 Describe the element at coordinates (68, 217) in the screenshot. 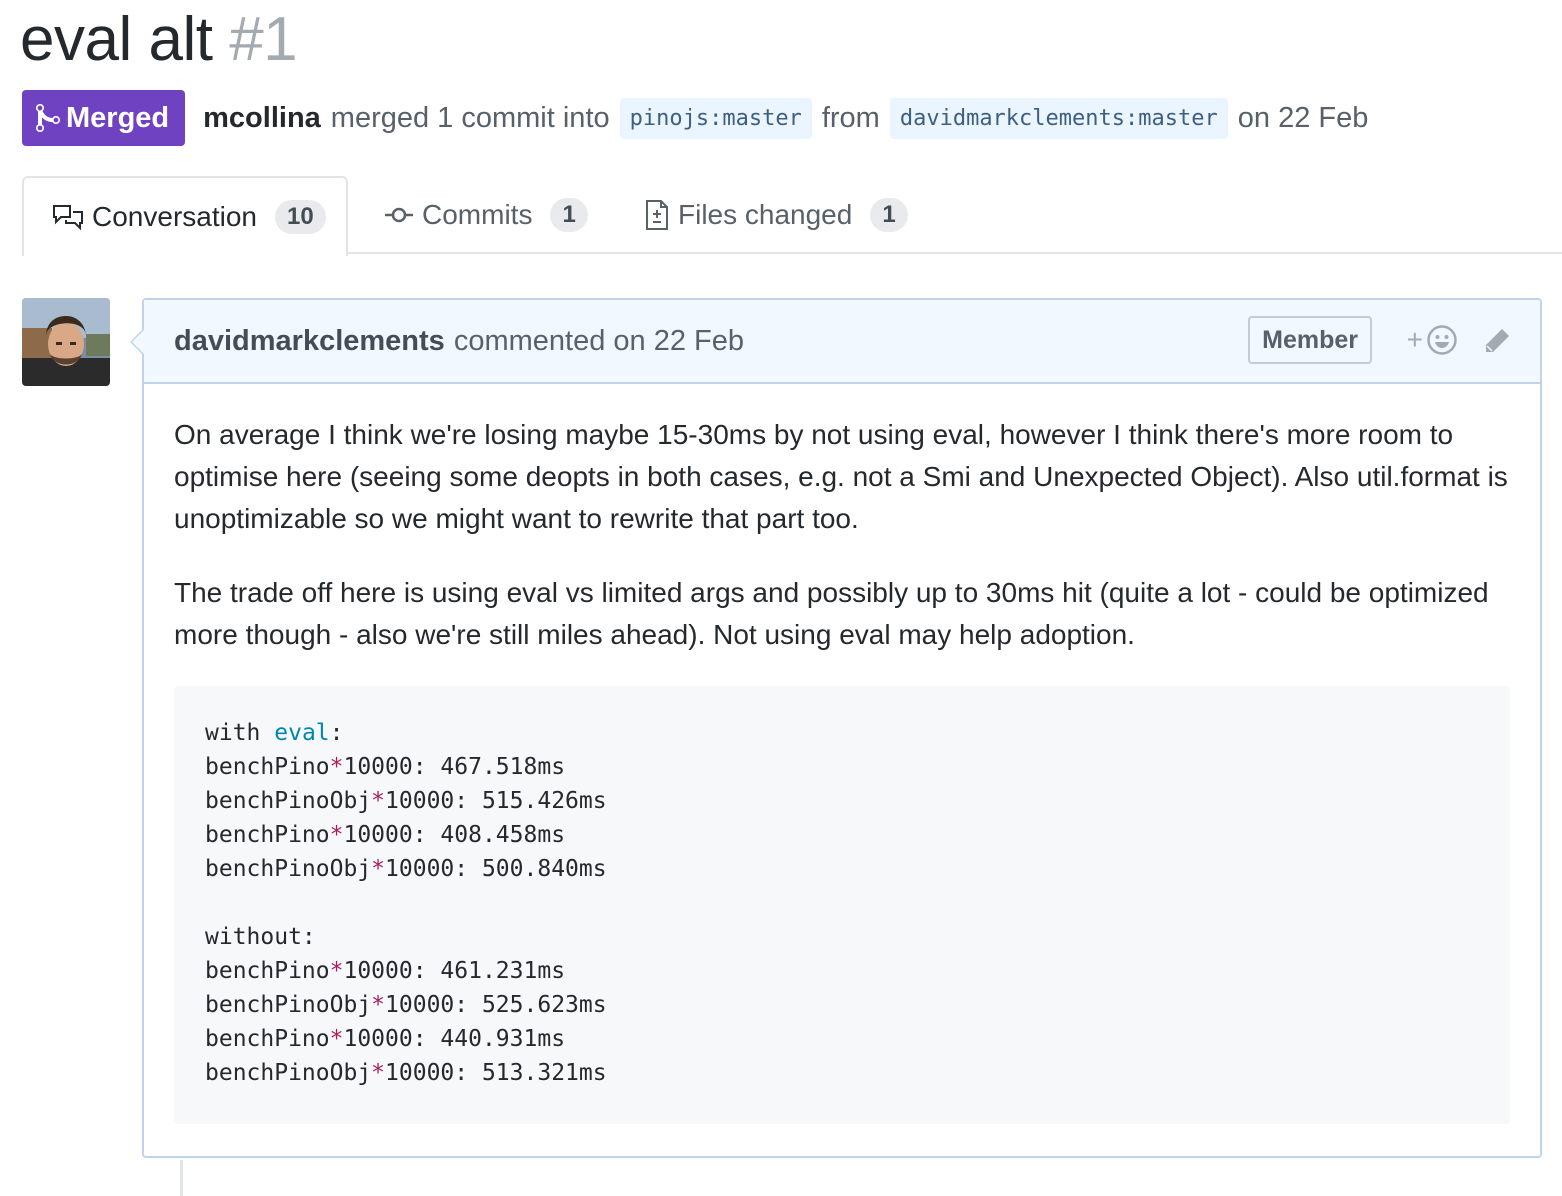

I see `comment-discussion-icon` at that location.